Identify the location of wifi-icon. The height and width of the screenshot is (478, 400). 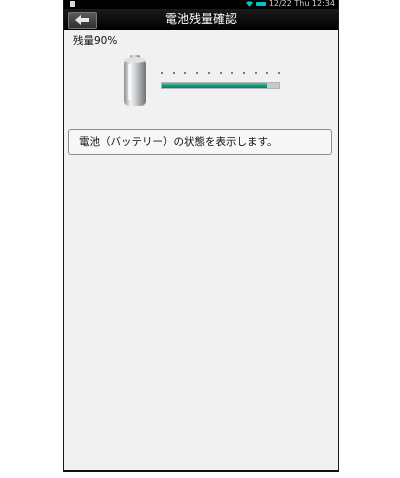
(249, 4).